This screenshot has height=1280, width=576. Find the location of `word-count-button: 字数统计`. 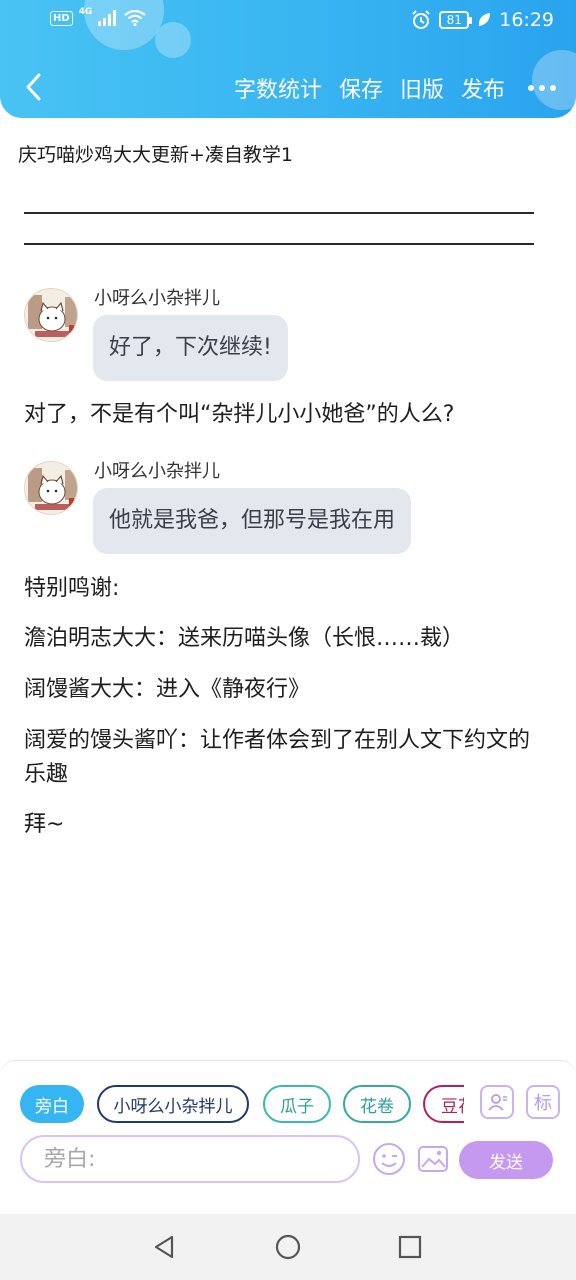

word-count-button: 字数统计 is located at coordinates (278, 88).